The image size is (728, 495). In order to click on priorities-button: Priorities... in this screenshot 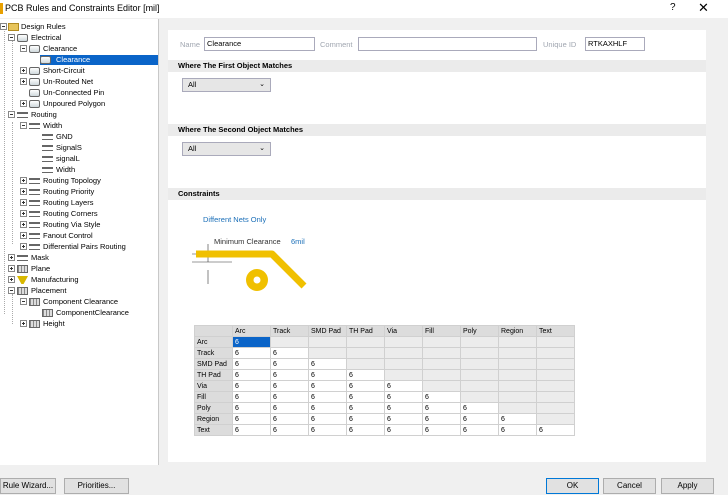, I will do `click(96, 486)`.